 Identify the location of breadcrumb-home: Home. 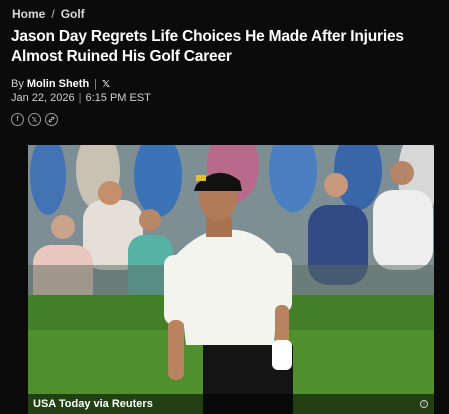
(28, 14).